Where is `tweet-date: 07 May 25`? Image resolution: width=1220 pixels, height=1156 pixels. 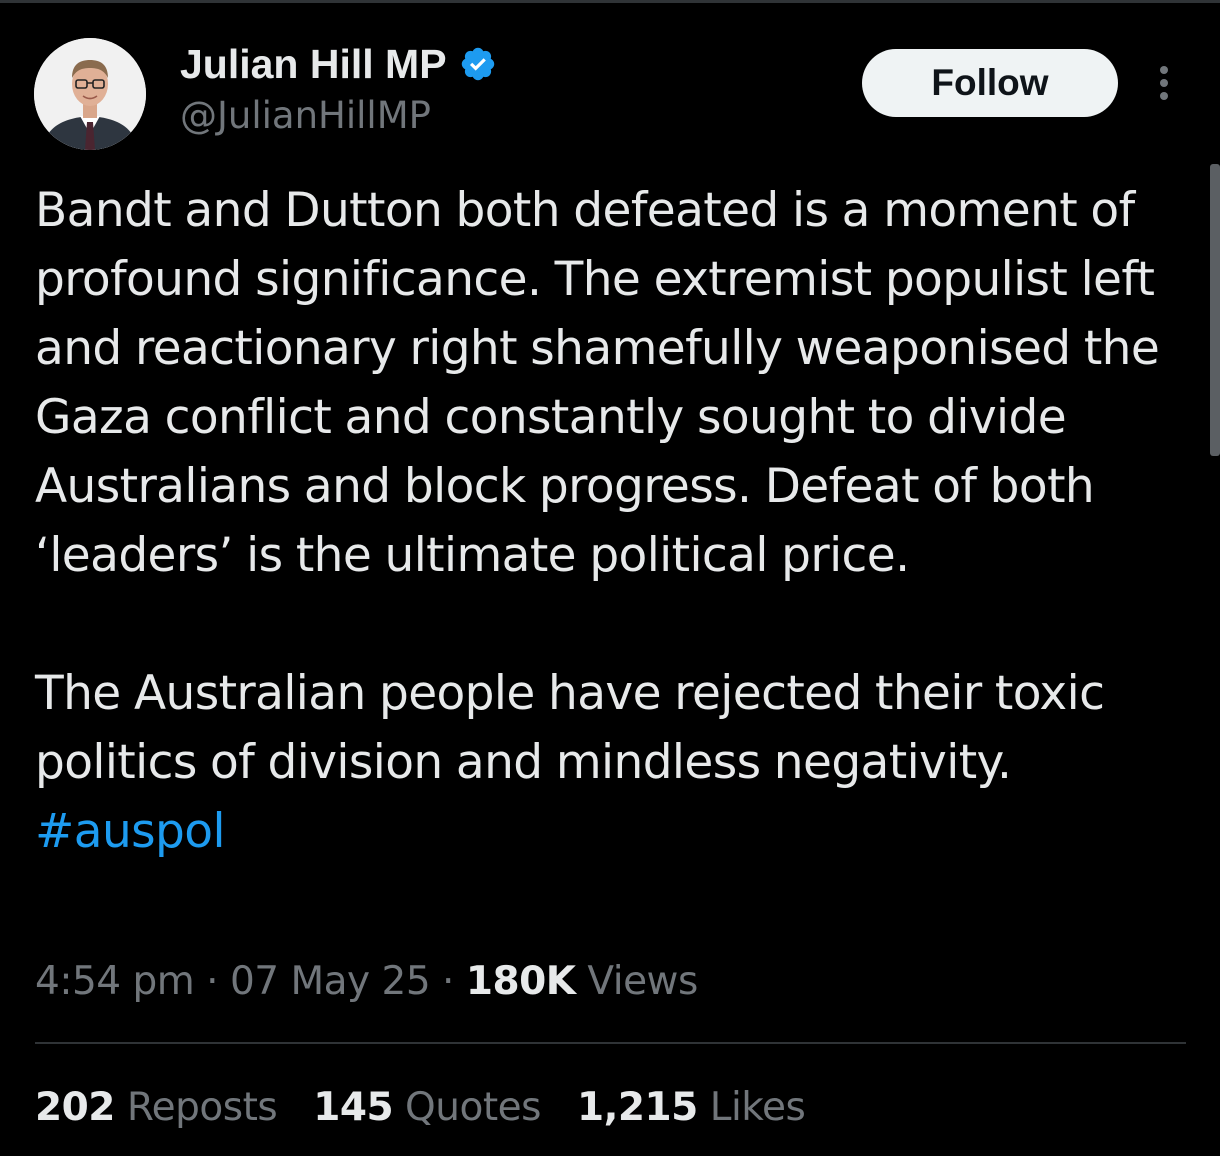 tweet-date: 07 May 25 is located at coordinates (330, 981).